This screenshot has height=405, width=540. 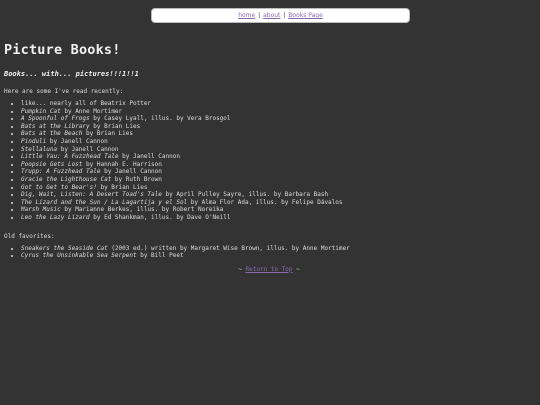 I want to click on book-list-item: Poopsie Gets Lost by Hannah E. Harrison, so click(x=277, y=165).